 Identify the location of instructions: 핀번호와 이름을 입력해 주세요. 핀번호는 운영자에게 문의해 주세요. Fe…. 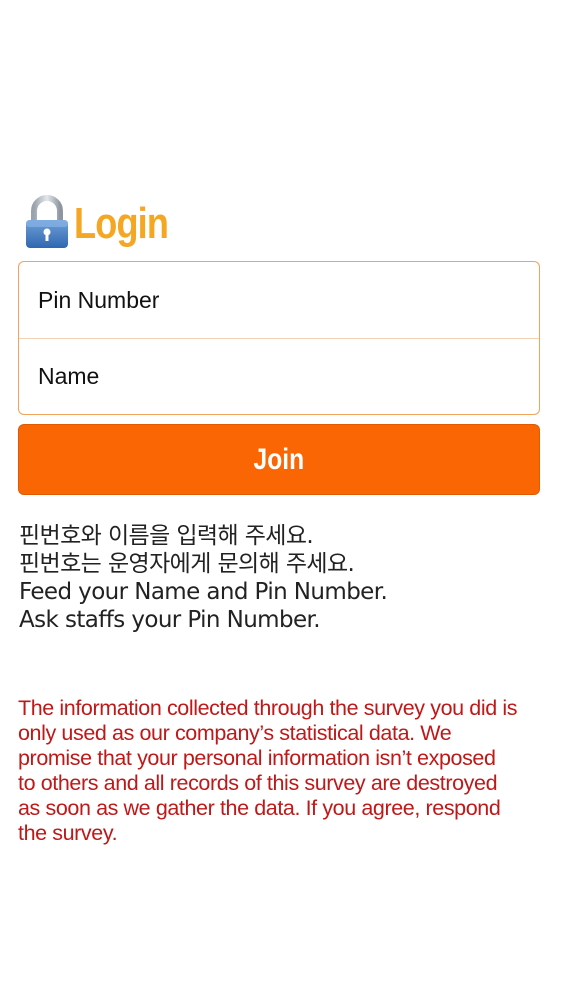
(284, 578).